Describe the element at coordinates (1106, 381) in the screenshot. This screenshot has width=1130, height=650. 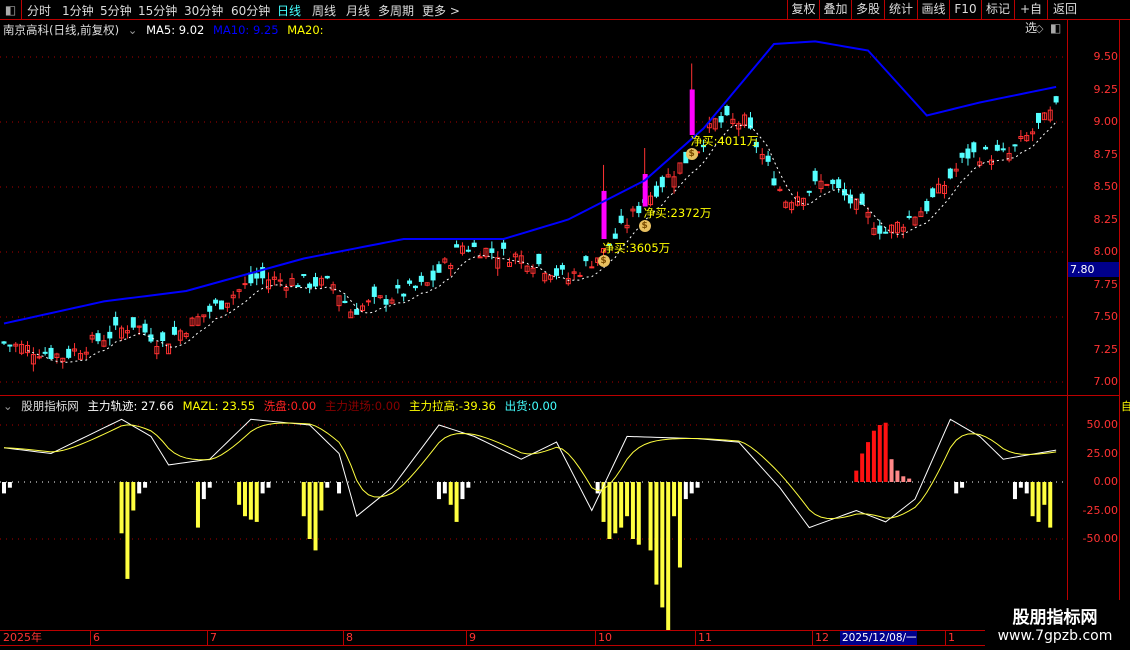
I see `price-tick: 7.00` at that location.